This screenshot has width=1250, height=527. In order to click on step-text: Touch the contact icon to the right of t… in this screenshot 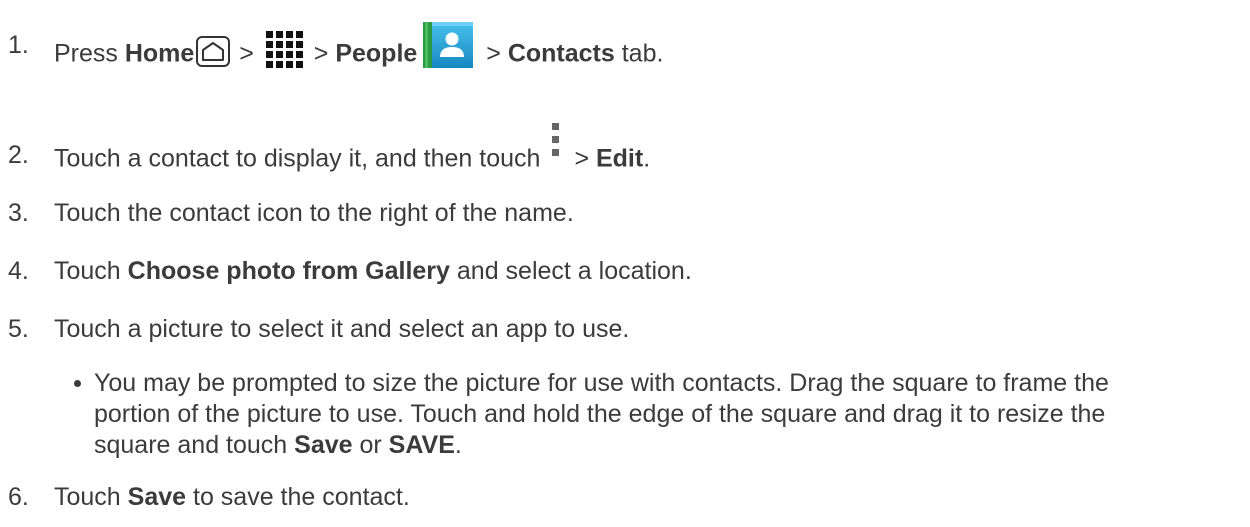, I will do `click(314, 213)`.